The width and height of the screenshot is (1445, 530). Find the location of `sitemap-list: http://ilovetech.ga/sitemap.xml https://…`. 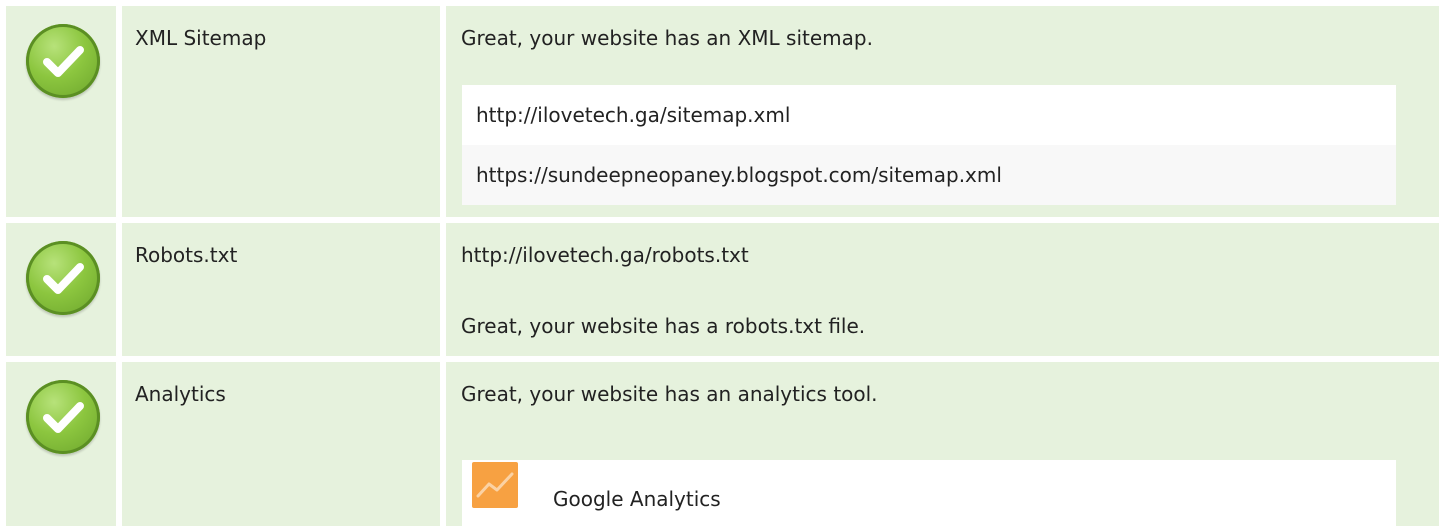

sitemap-list: http://ilovetech.ga/sitemap.xml https://… is located at coordinates (929, 145).